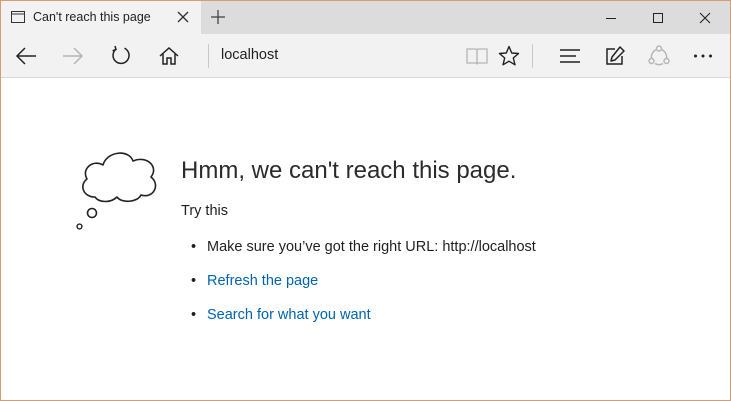 The width and height of the screenshot is (731, 401). I want to click on back-button, so click(26, 56).